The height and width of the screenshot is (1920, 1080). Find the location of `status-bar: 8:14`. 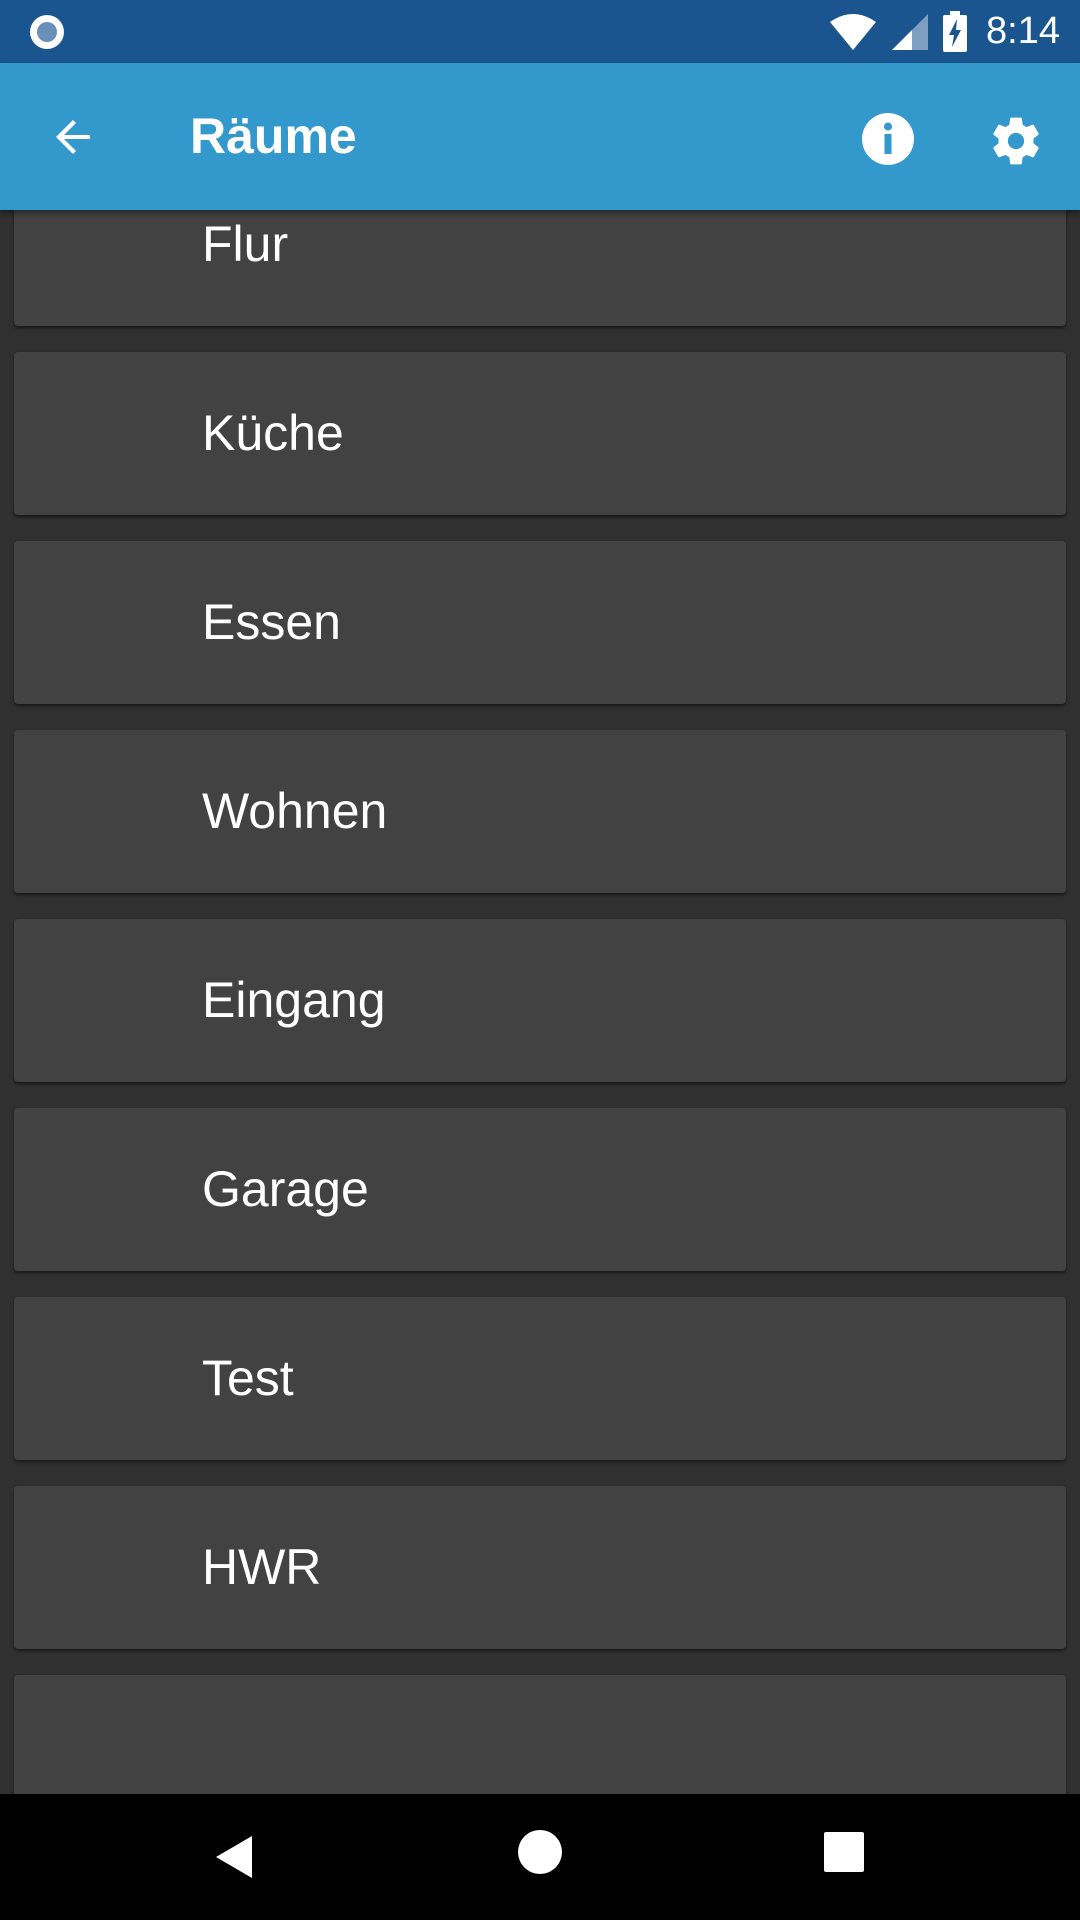

status-bar: 8:14 is located at coordinates (540, 31).